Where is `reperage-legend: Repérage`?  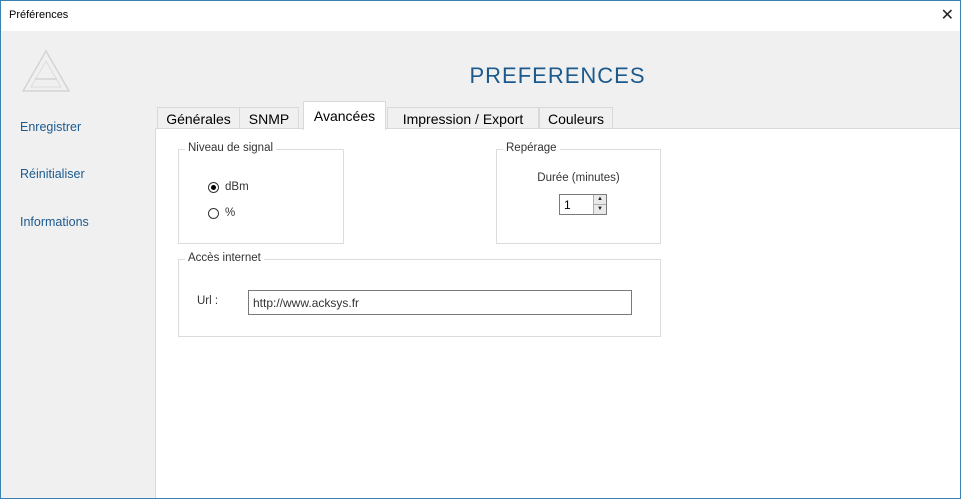 reperage-legend: Repérage is located at coordinates (531, 148).